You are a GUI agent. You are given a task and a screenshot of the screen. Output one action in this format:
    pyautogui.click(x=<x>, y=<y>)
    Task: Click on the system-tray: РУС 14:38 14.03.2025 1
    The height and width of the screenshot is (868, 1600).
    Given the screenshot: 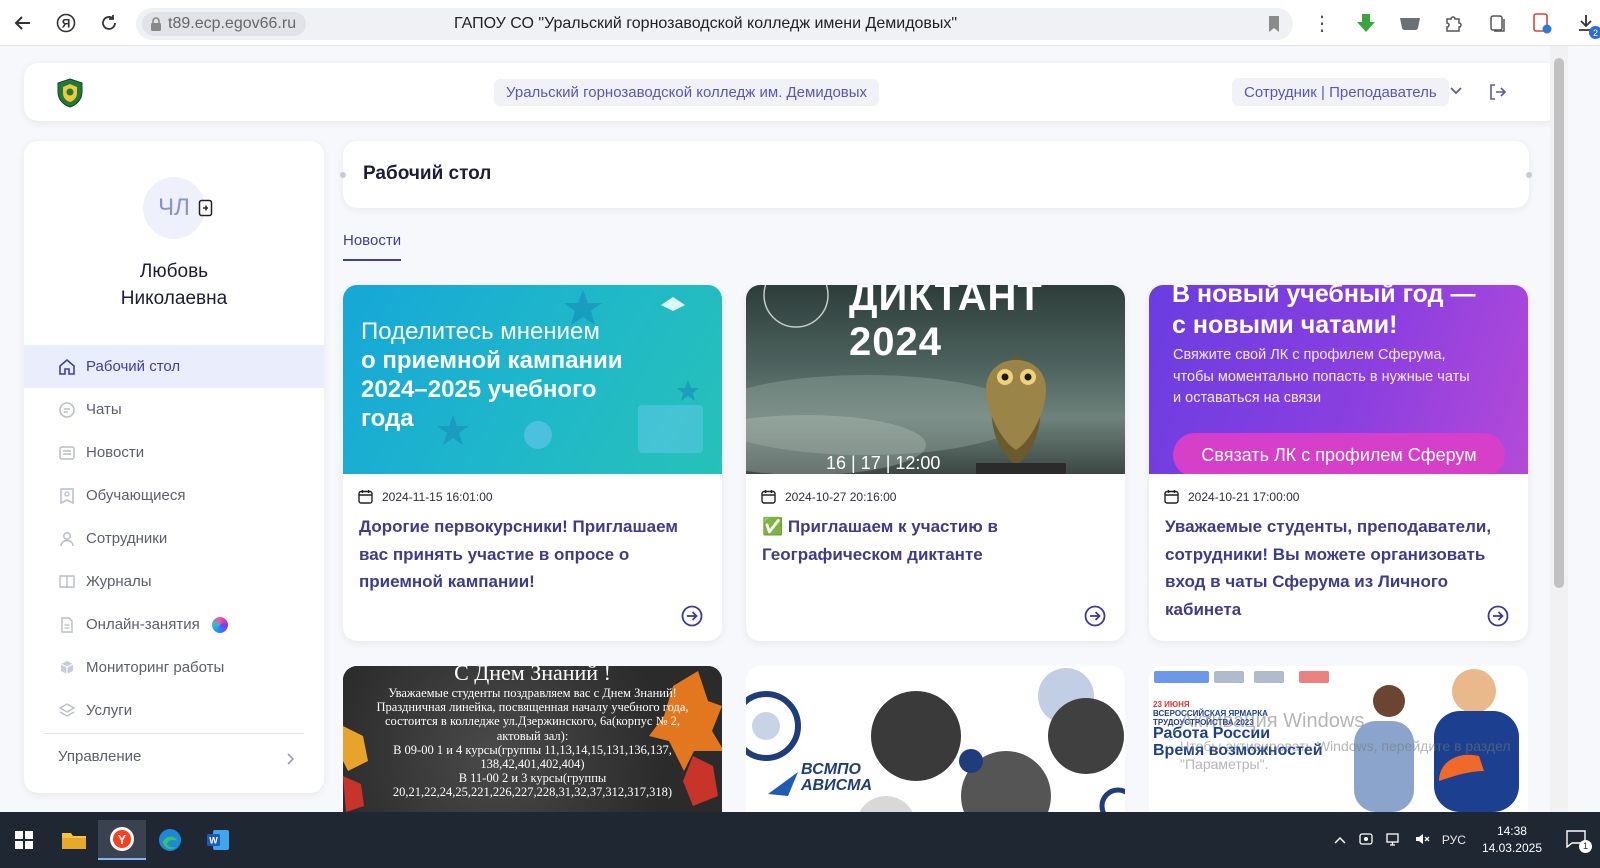 What is the action you would take?
    pyautogui.click(x=1464, y=840)
    